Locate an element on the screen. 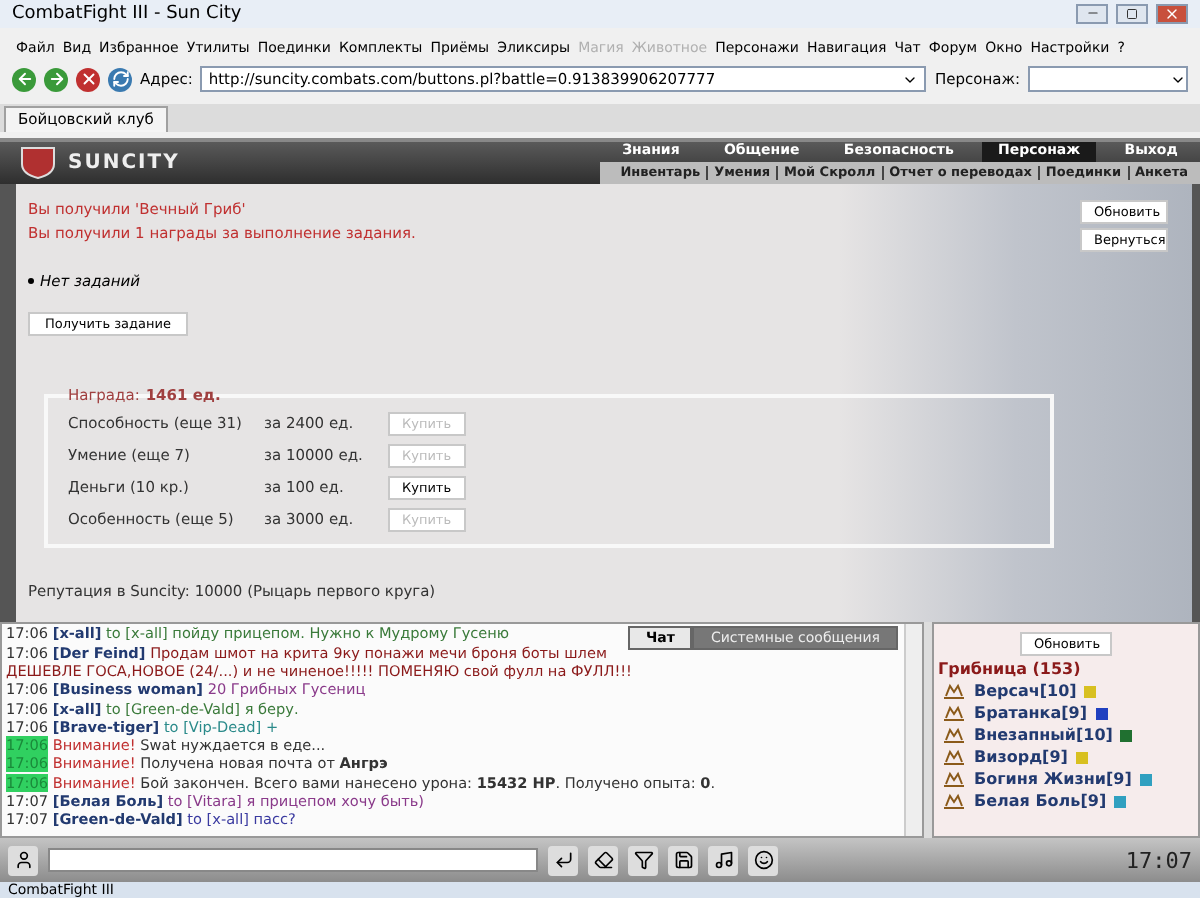  user-name: Внезапный[10] is located at coordinates (1043, 735).